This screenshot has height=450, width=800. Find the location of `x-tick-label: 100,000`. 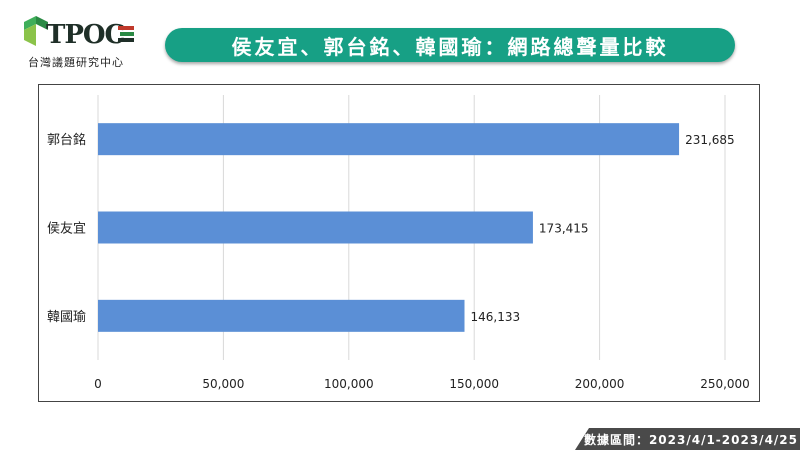

x-tick-label: 100,000 is located at coordinates (349, 384).